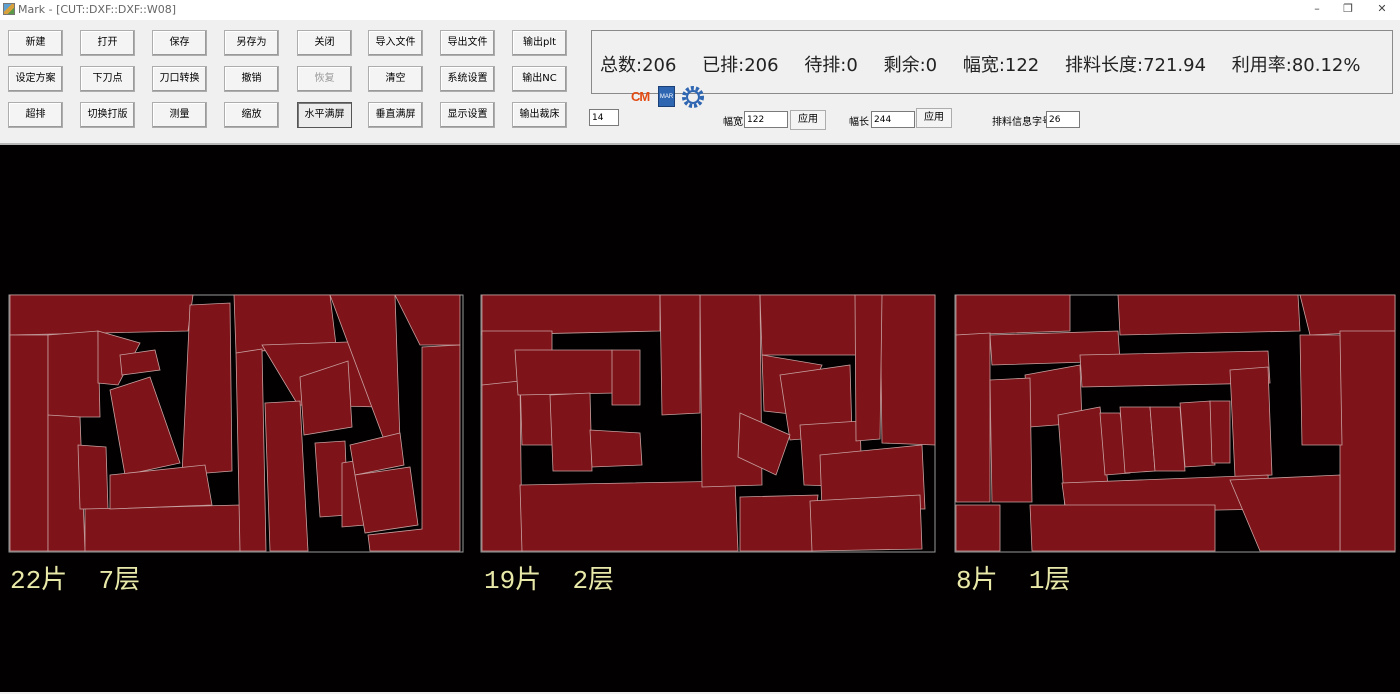 The width and height of the screenshot is (1400, 694). Describe the element at coordinates (1063, 119) in the screenshot. I see `font-size-input` at that location.